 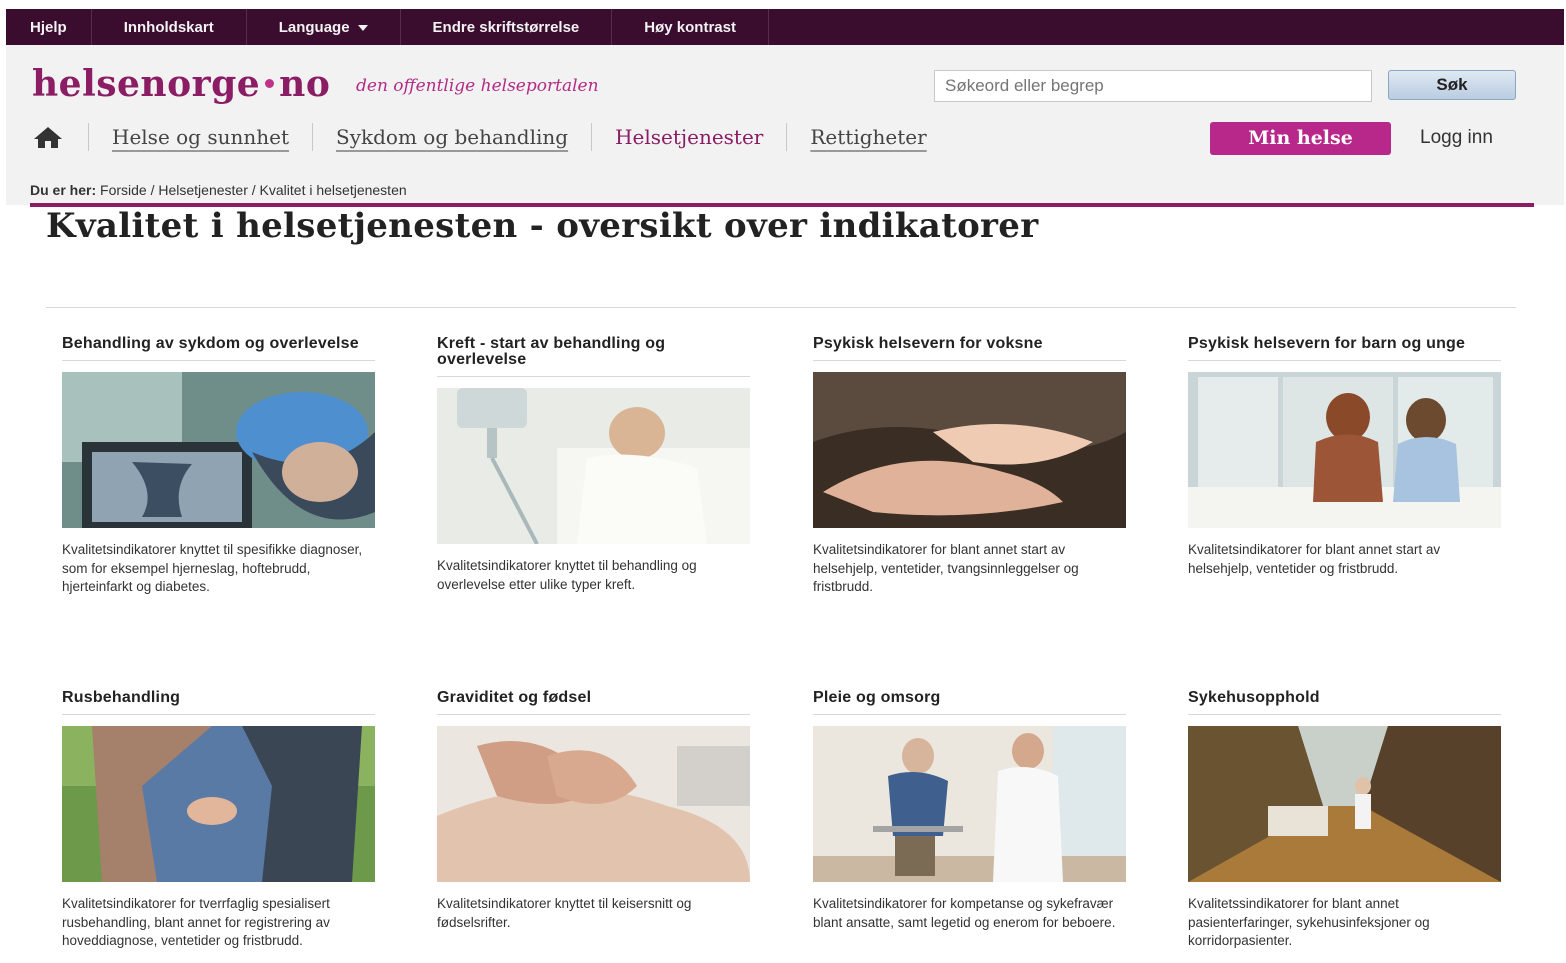 I want to click on site-logo: helsenorge no, so click(x=181, y=84).